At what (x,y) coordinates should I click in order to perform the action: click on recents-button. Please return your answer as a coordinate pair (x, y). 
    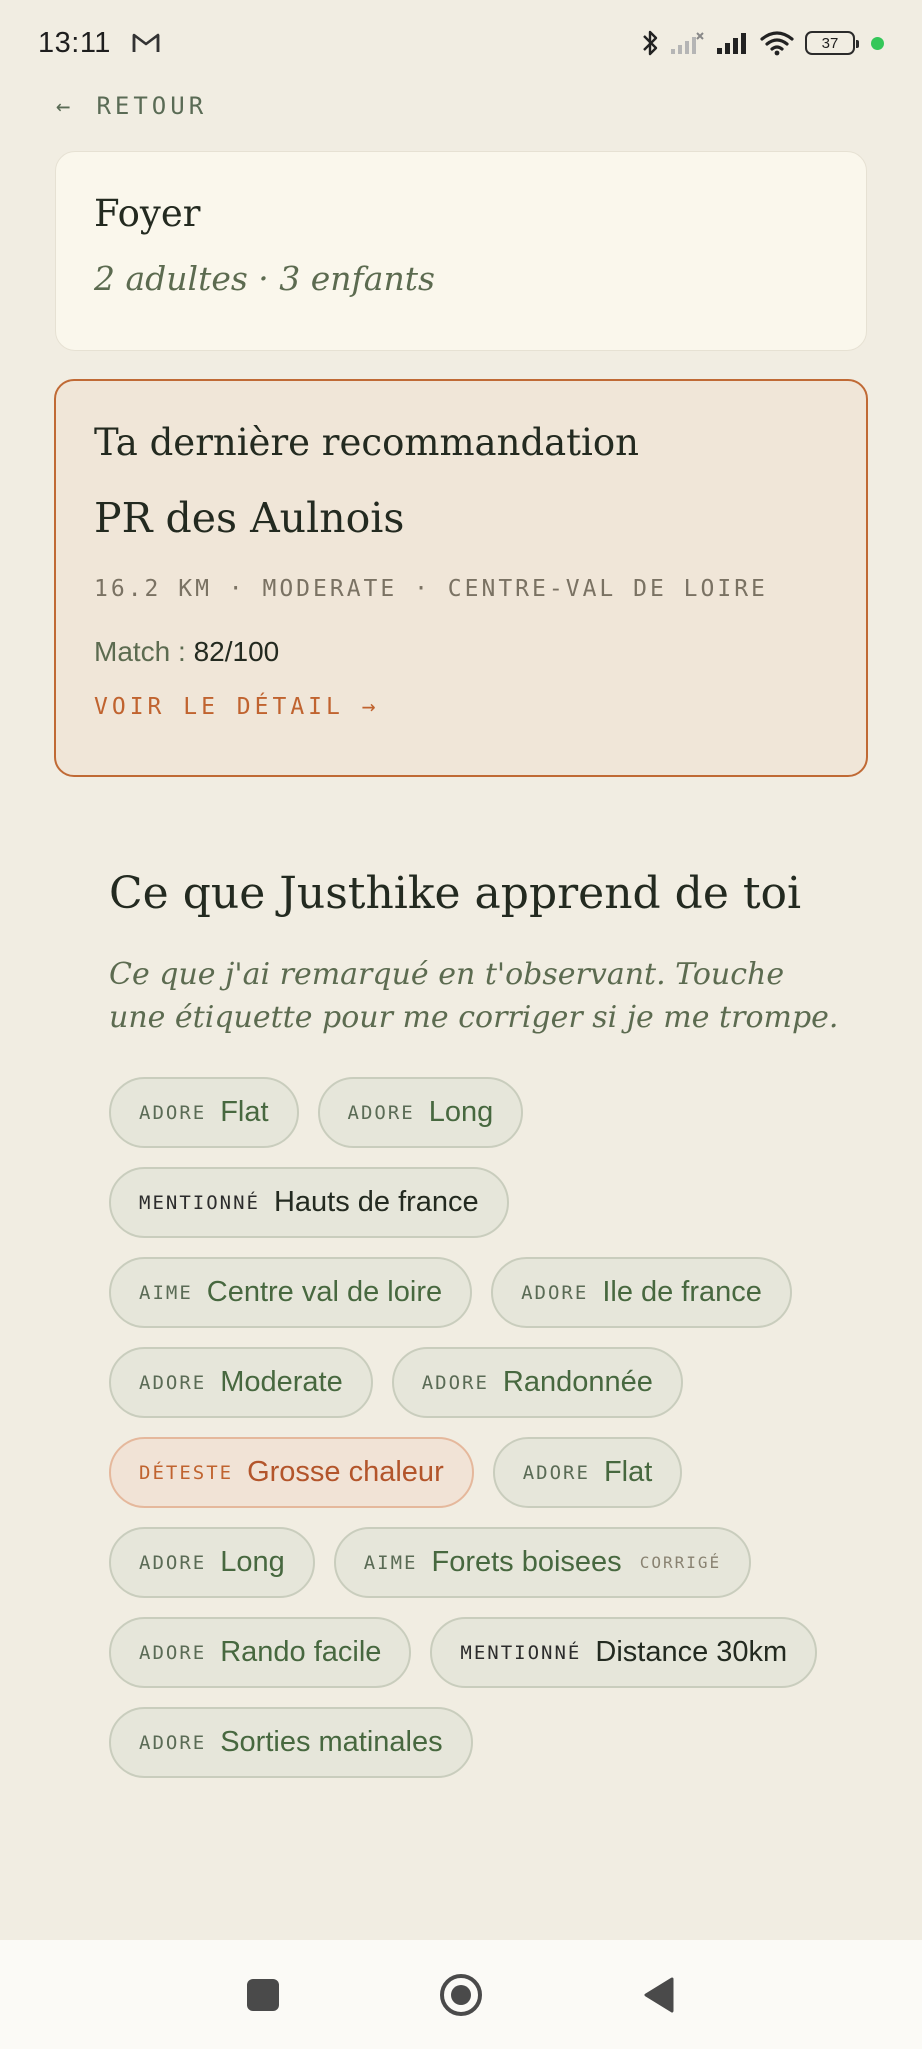
    Looking at the image, I should click on (263, 1995).